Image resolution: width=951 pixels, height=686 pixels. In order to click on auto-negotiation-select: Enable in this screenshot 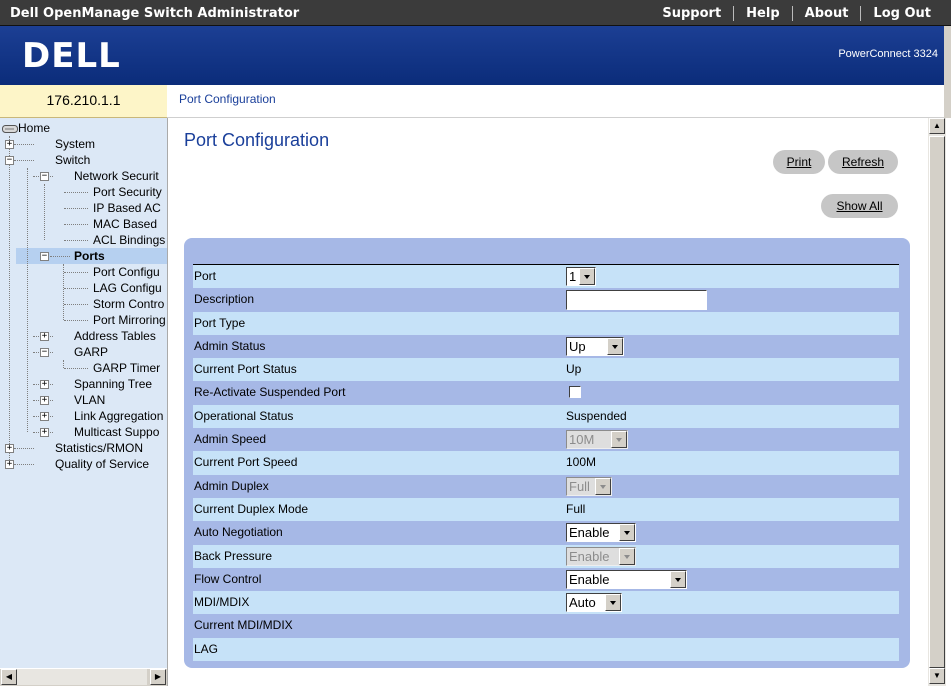, I will do `click(601, 533)`.